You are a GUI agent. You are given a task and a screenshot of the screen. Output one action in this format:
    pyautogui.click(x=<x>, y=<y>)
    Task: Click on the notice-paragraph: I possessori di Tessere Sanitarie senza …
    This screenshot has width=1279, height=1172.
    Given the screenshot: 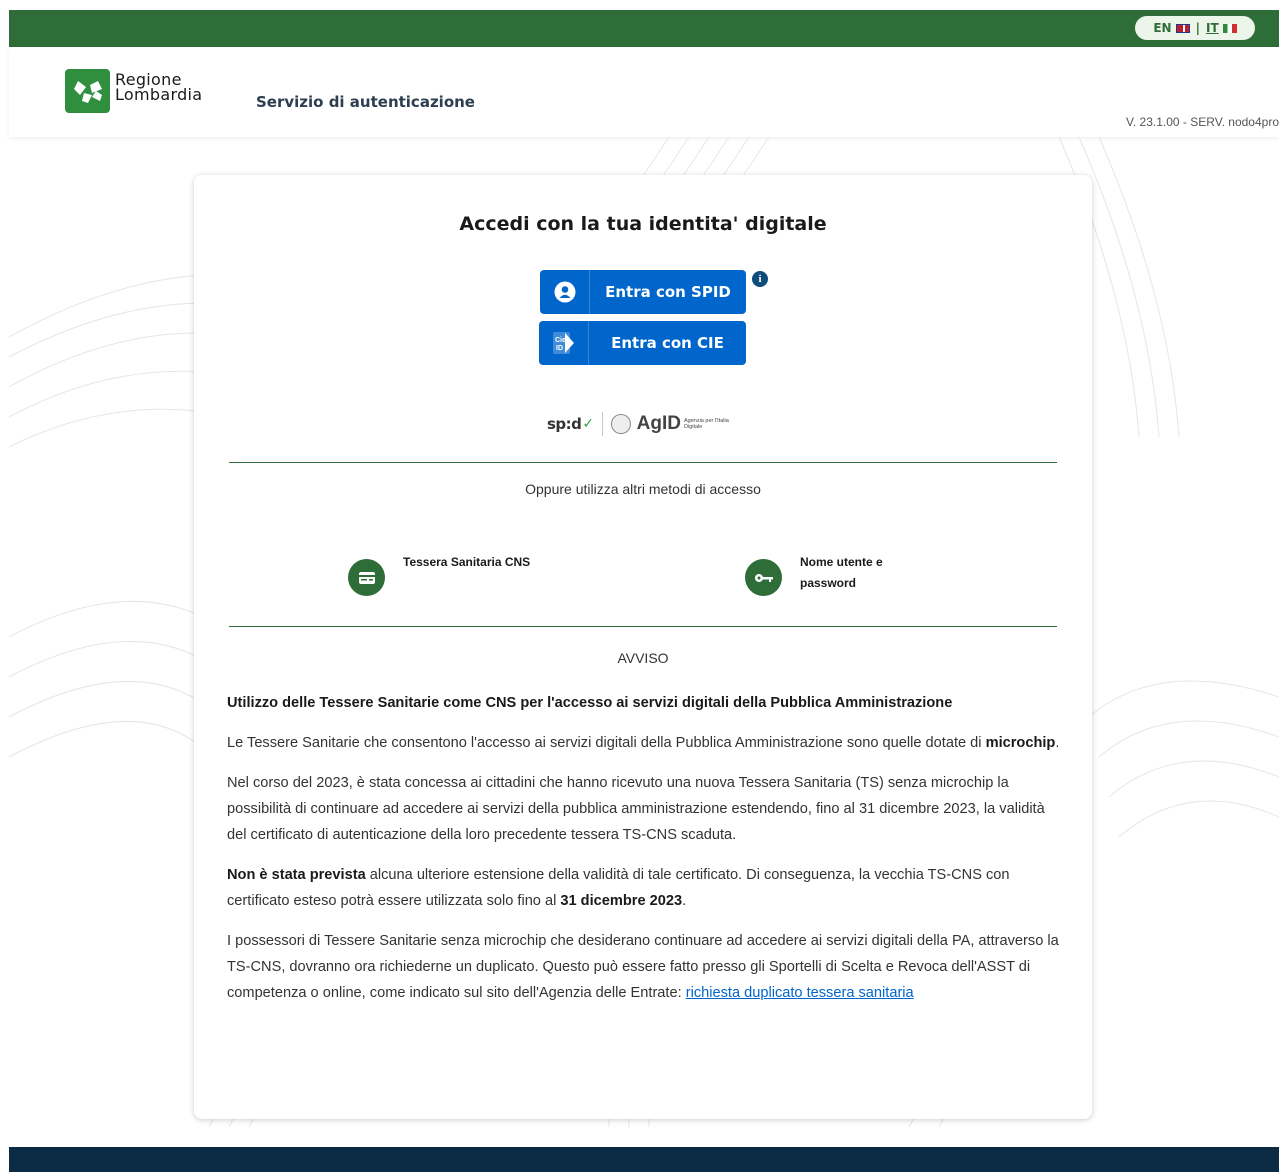 What is the action you would take?
    pyautogui.click(x=647, y=967)
    